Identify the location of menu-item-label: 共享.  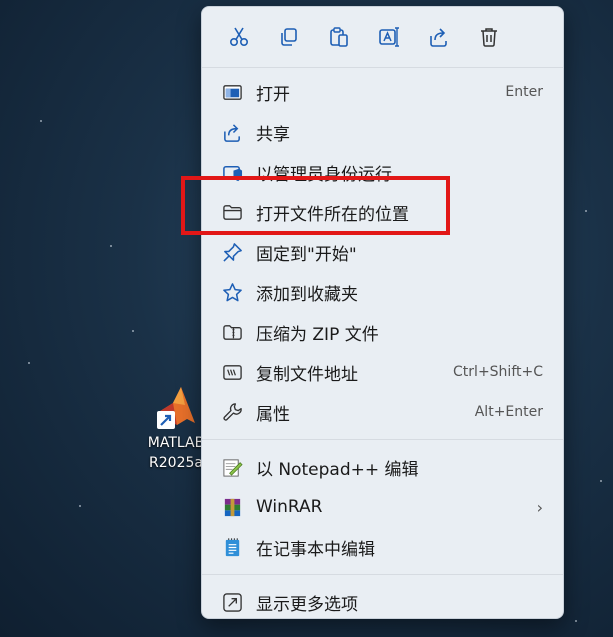
(273, 134).